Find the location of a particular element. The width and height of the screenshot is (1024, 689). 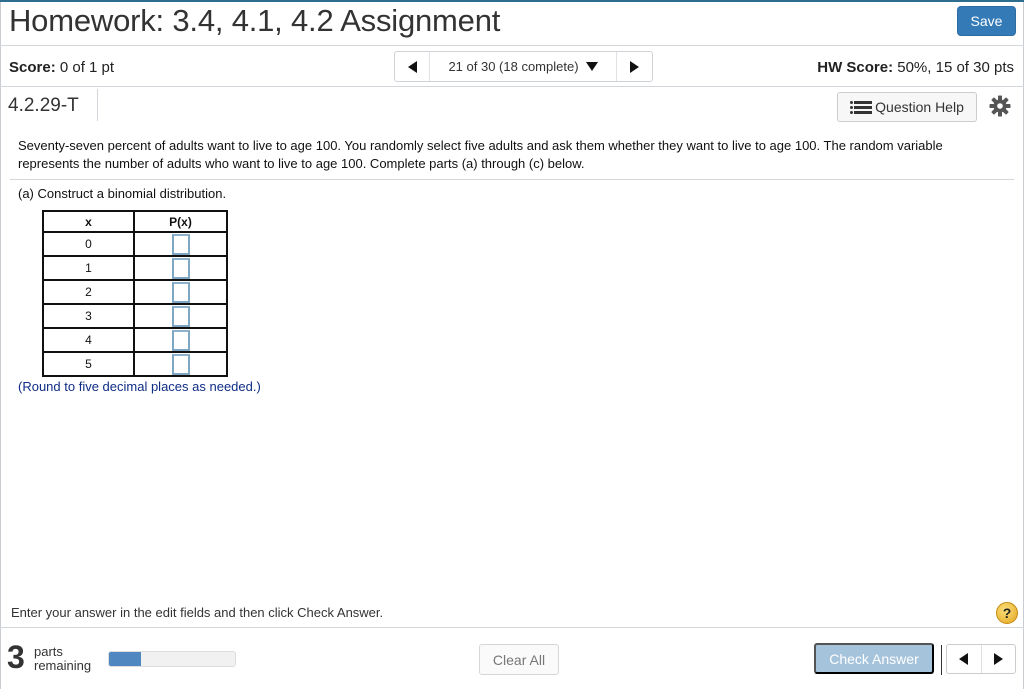

question-help-button: Question Help is located at coordinates (907, 107).